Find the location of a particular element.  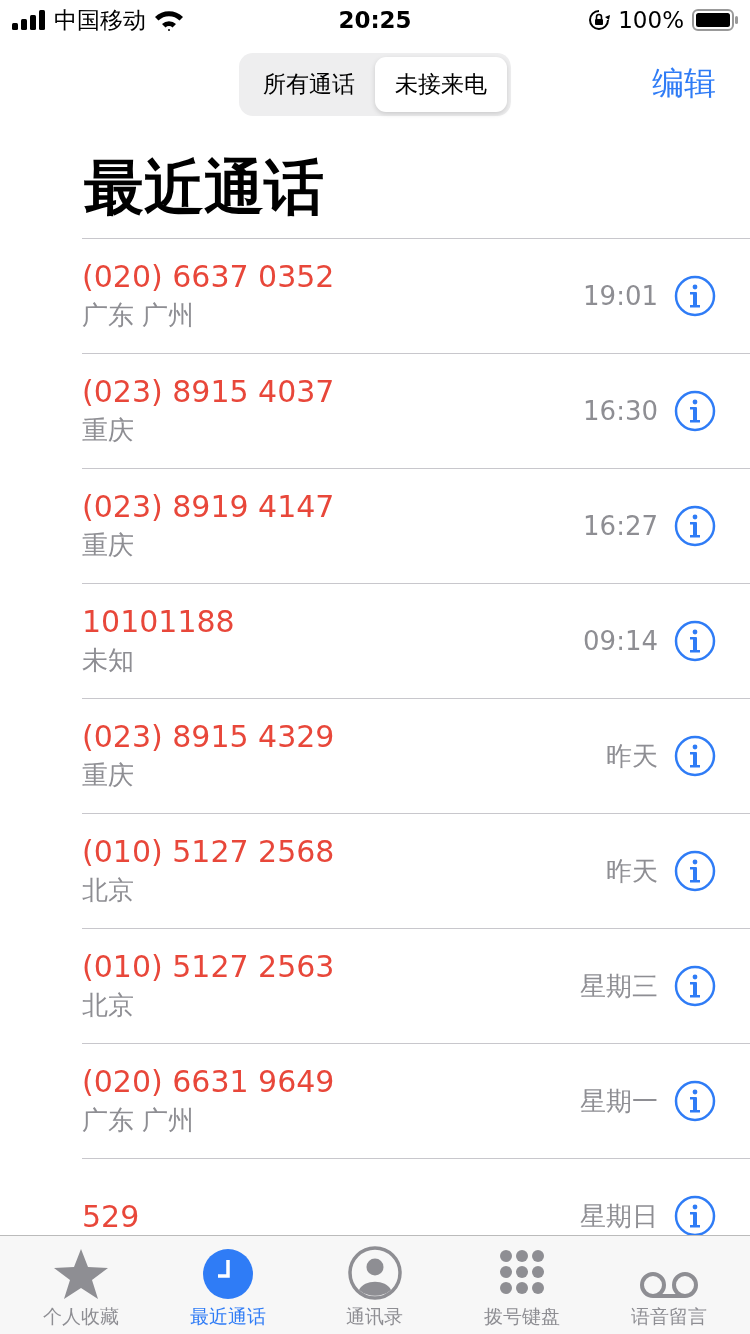

call-location: 未知 is located at coordinates (108, 660).